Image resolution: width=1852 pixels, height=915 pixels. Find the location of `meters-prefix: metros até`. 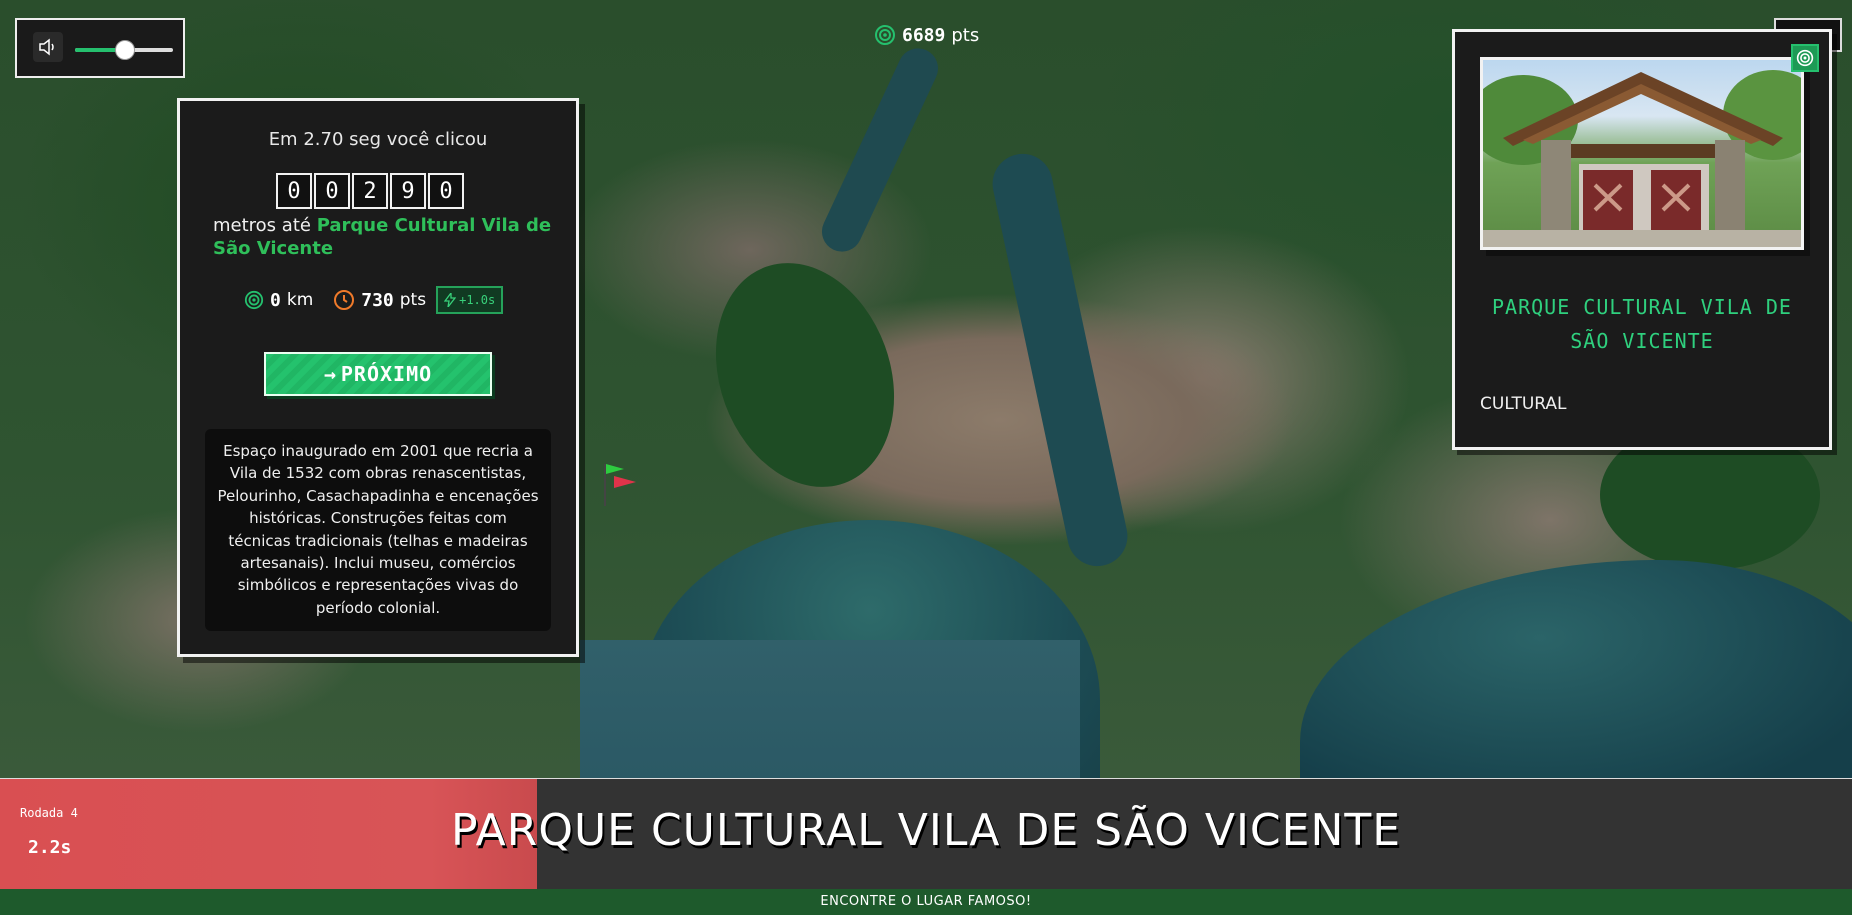

meters-prefix: metros até is located at coordinates (262, 225).